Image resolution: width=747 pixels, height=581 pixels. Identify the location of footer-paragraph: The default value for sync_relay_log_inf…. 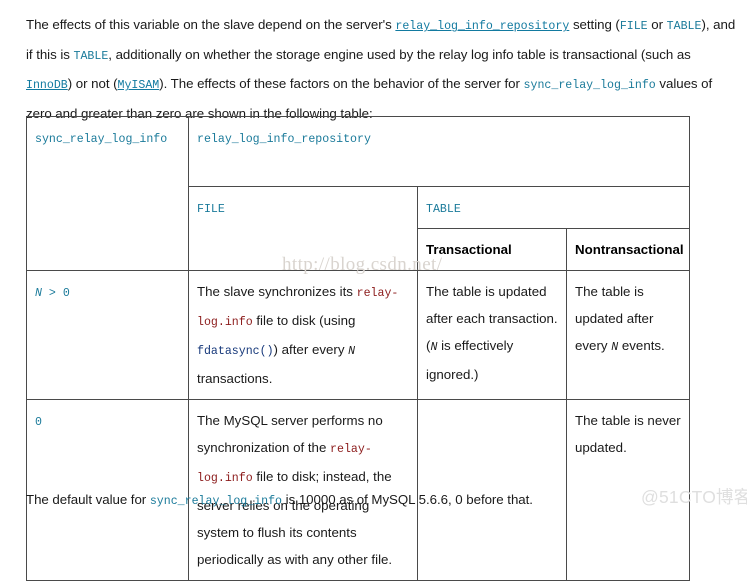
(356, 501).